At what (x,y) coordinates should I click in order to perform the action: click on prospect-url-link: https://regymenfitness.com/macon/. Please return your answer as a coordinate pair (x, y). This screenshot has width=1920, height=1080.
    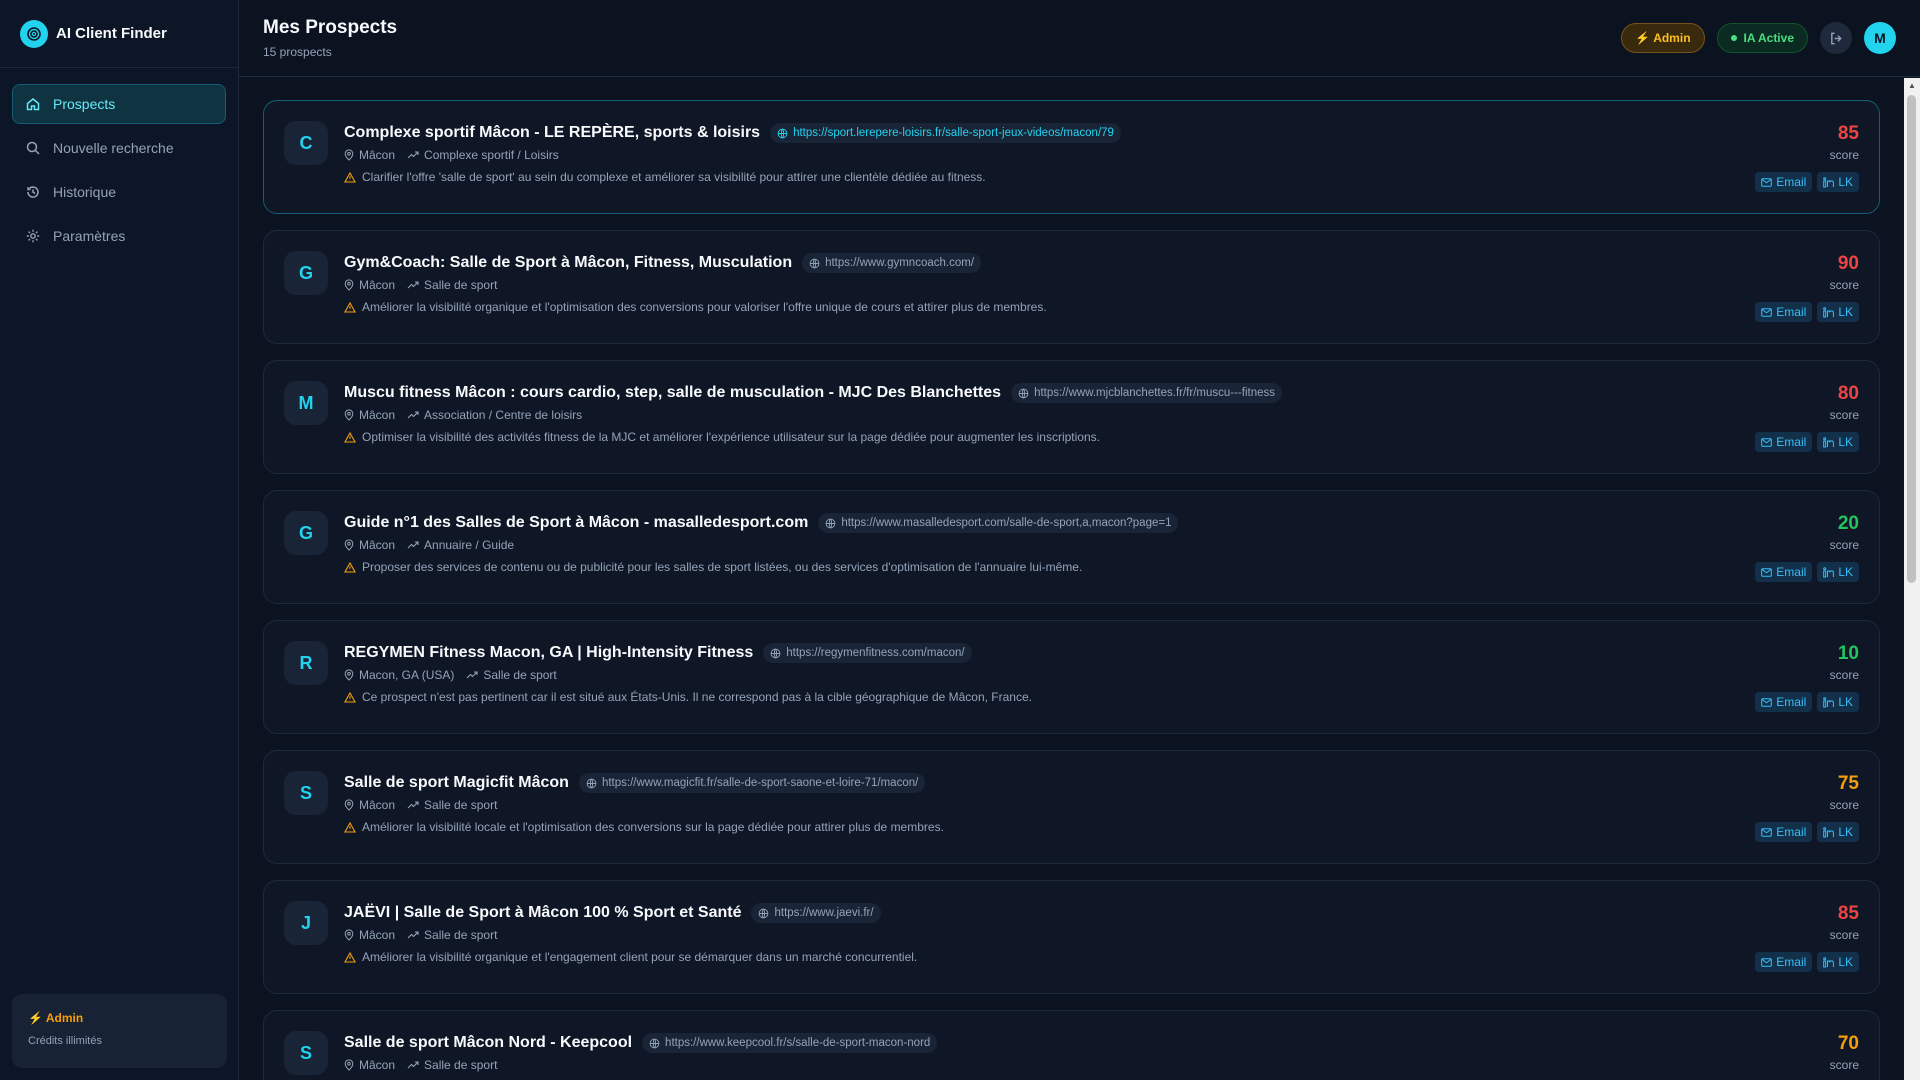
    Looking at the image, I should click on (867, 653).